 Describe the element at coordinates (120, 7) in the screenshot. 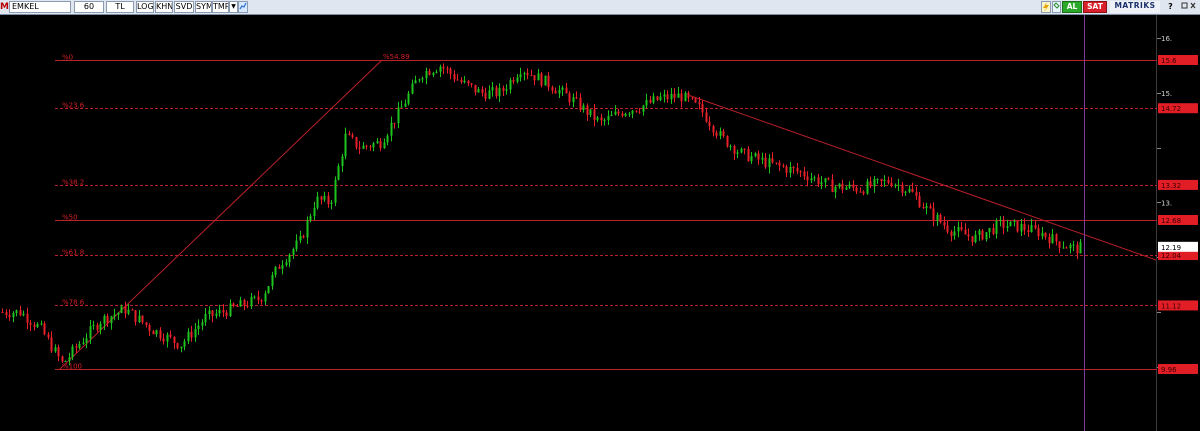

I see `currency-field: TL` at that location.